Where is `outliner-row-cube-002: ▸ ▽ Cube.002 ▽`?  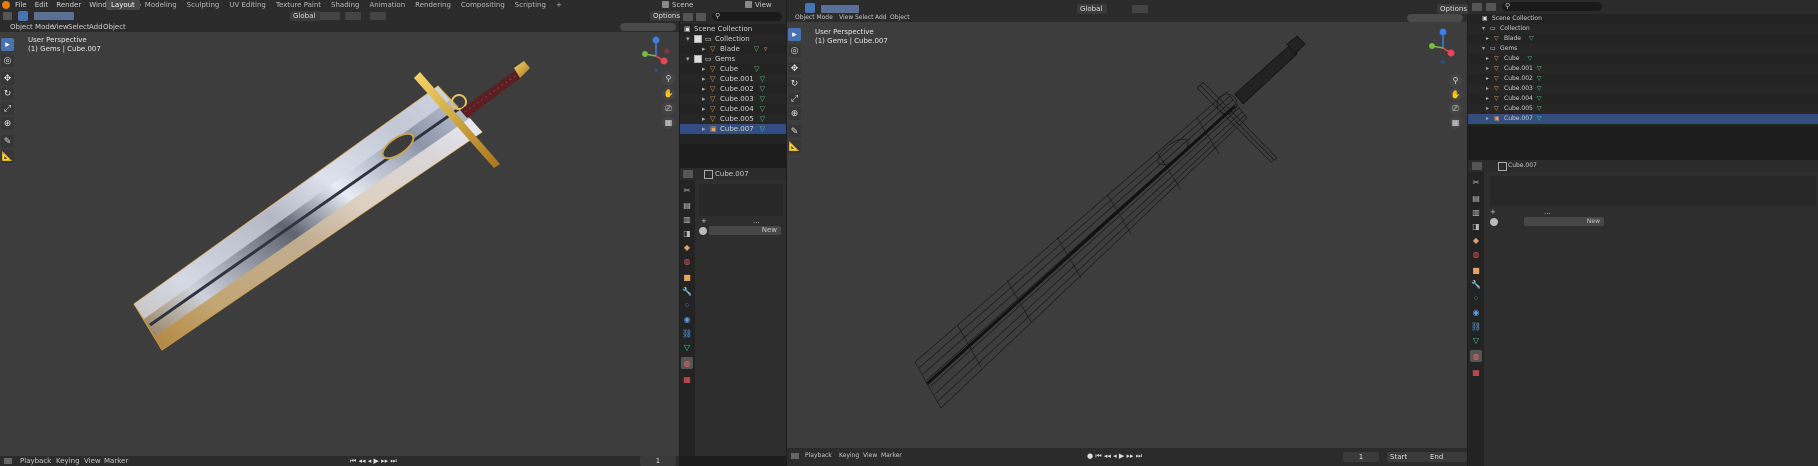 outliner-row-cube-002: ▸ ▽ Cube.002 ▽ is located at coordinates (733, 89).